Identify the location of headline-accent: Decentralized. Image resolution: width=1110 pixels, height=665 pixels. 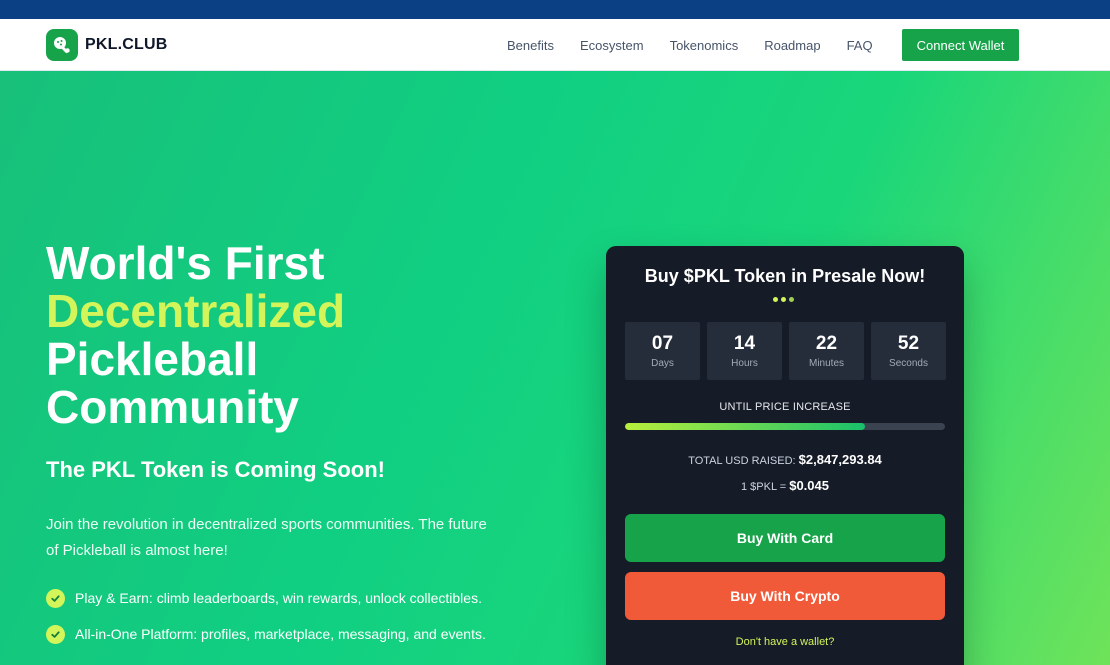
(196, 311).